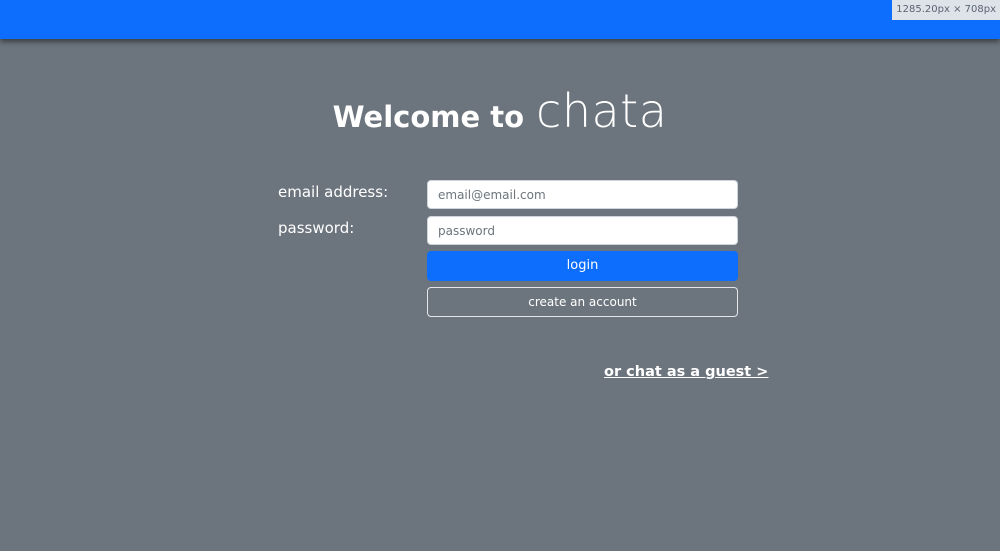 Image resolution: width=1000 pixels, height=551 pixels. Describe the element at coordinates (602, 111) in the screenshot. I see `brand-name: chata` at that location.